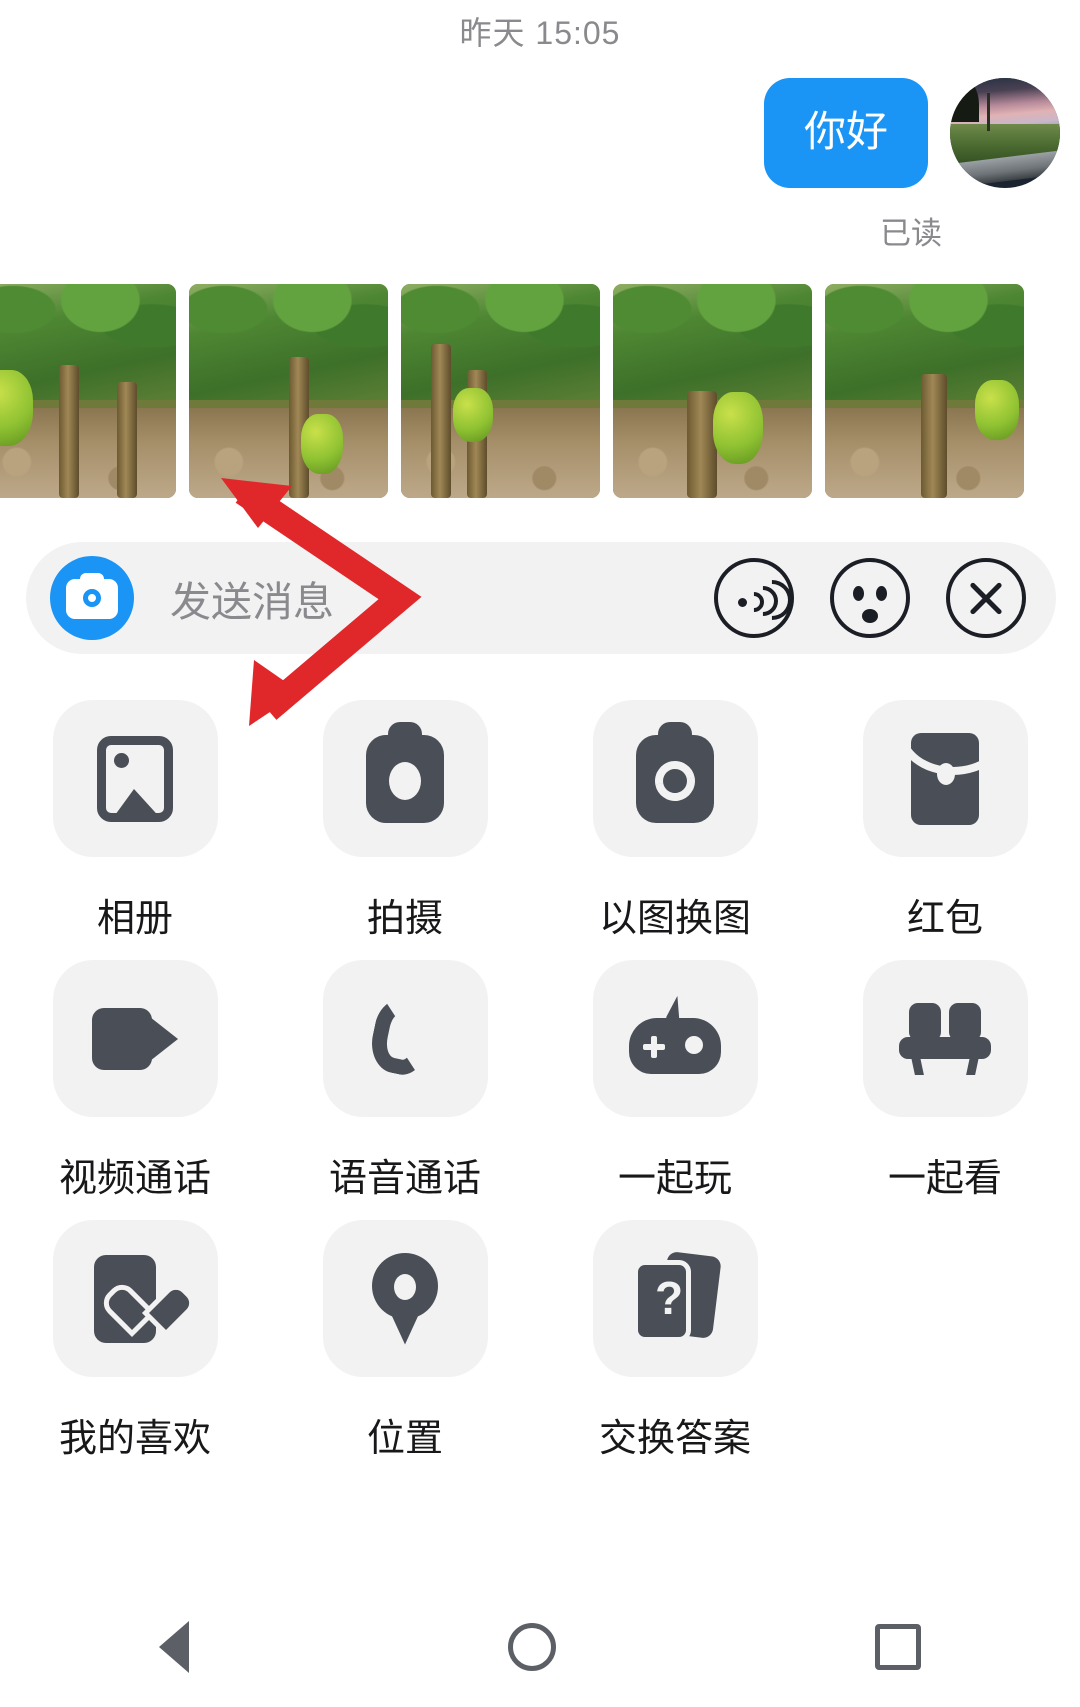 The image size is (1080, 1707). I want to click on action-label: 交换答案, so click(674, 1439).